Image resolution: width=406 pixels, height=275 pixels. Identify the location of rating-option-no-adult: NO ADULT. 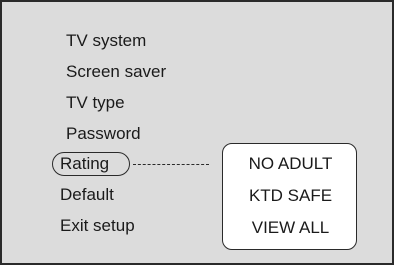
(290, 164).